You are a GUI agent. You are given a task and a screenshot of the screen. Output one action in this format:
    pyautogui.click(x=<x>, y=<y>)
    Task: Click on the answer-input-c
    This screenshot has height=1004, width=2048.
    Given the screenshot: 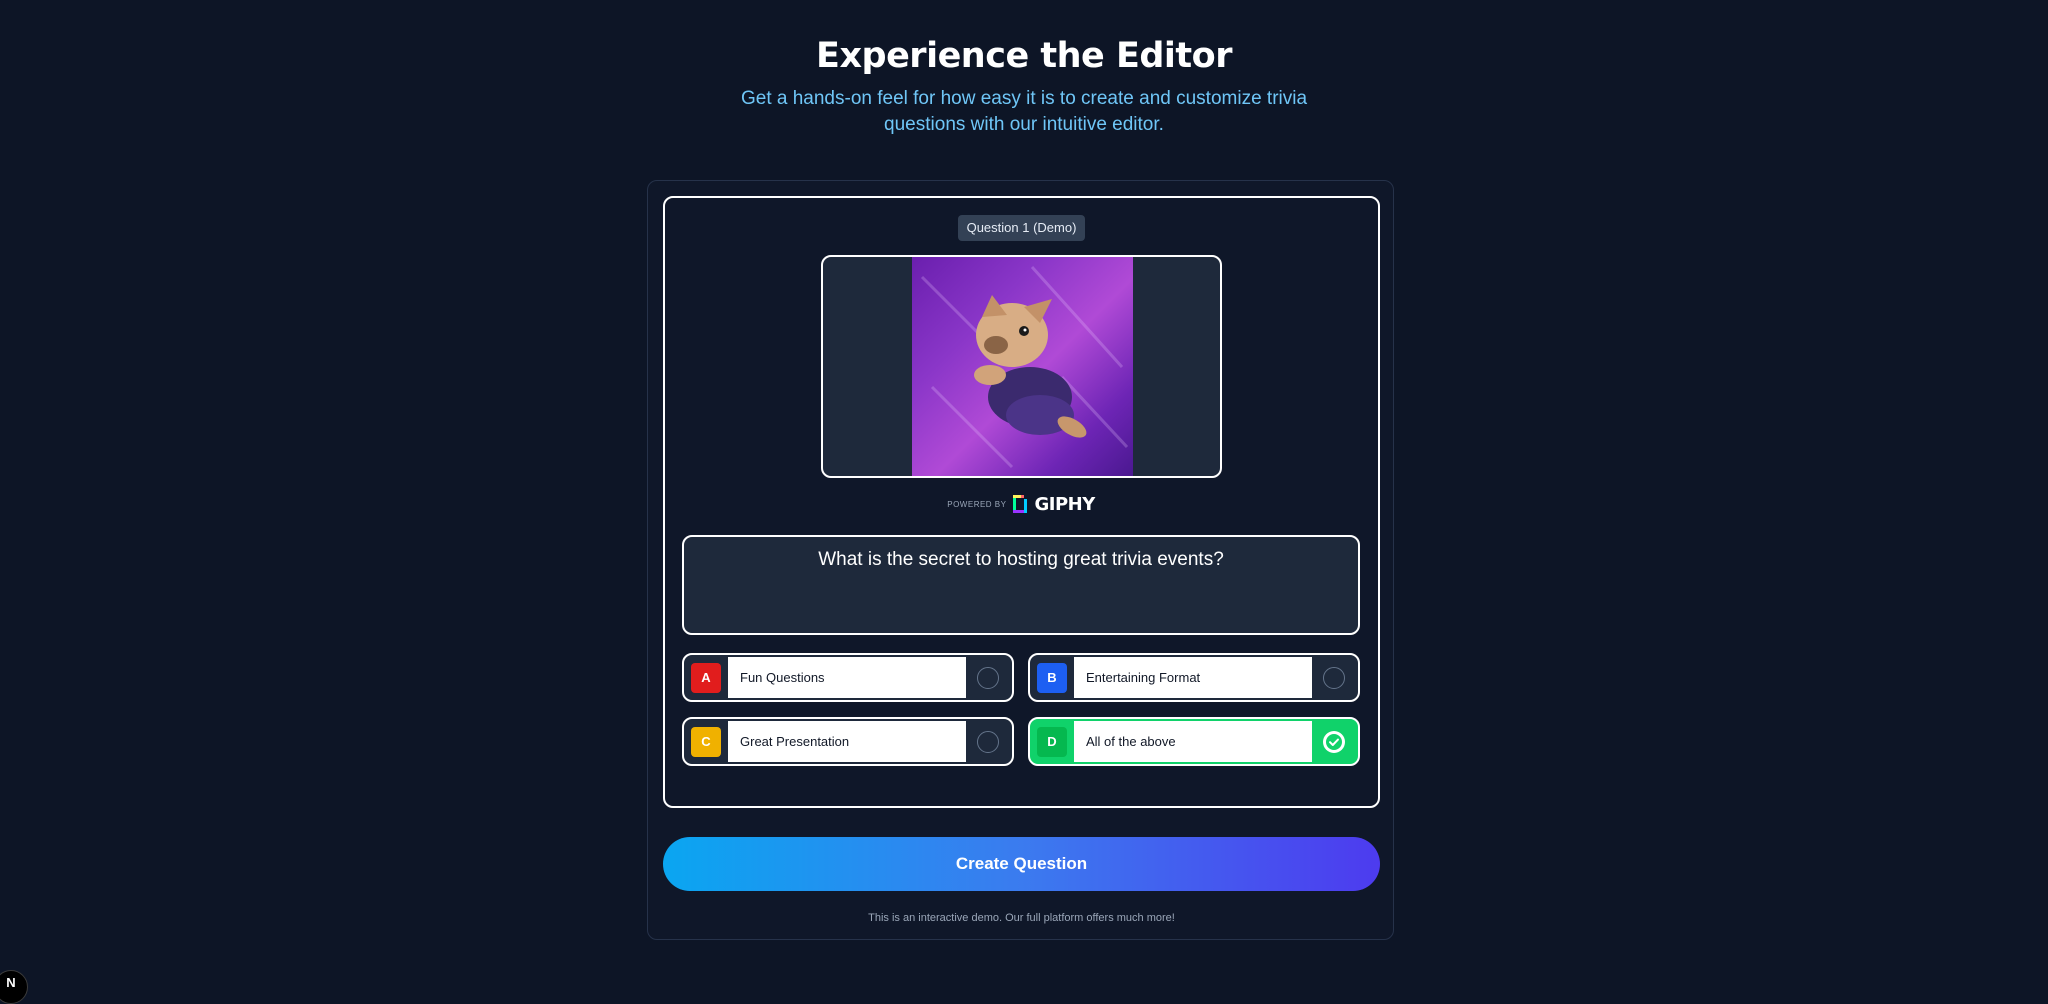 What is the action you would take?
    pyautogui.click(x=847, y=741)
    